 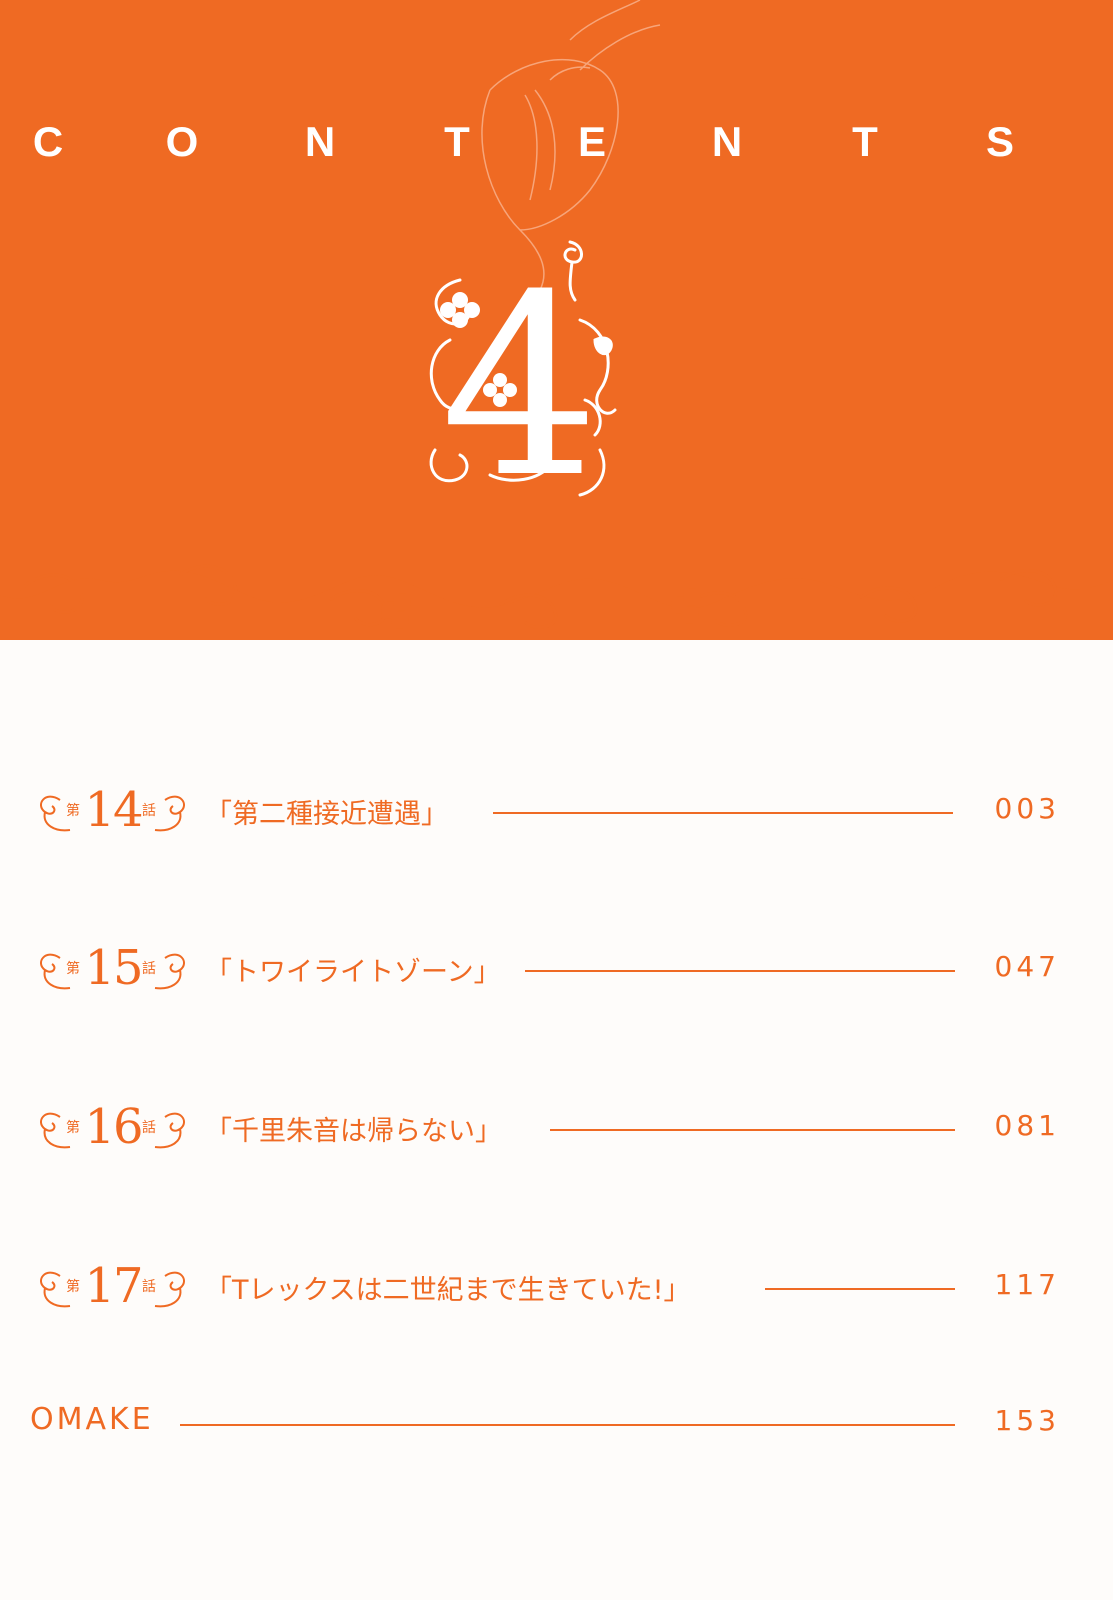 I want to click on chapter-badge: 第 17 話, so click(x=112, y=1286).